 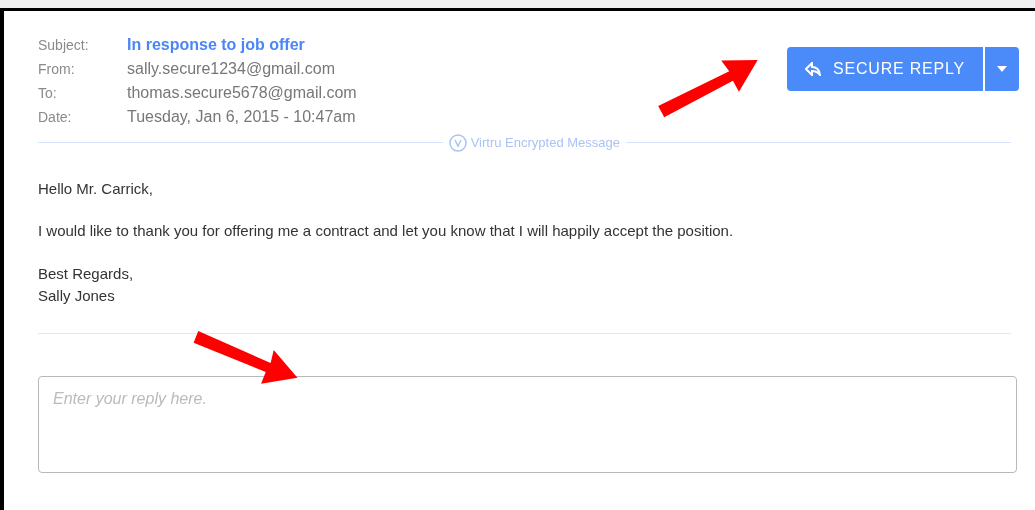 I want to click on field-label: Subject:, so click(x=64, y=45).